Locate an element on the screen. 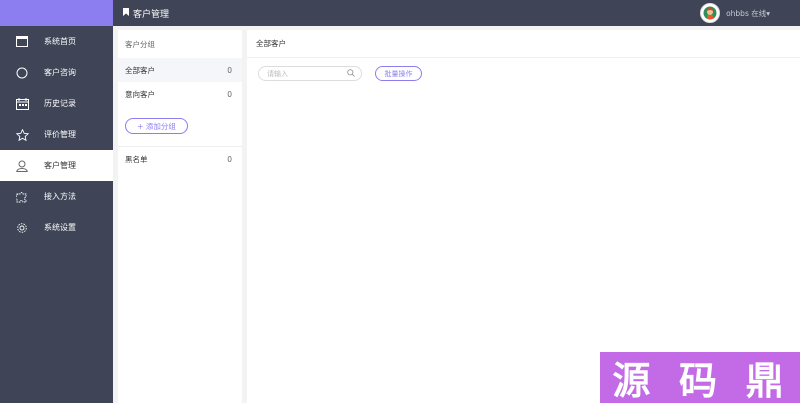 This screenshot has width=800, height=403. username: ohbbs 在线▾ is located at coordinates (748, 13).